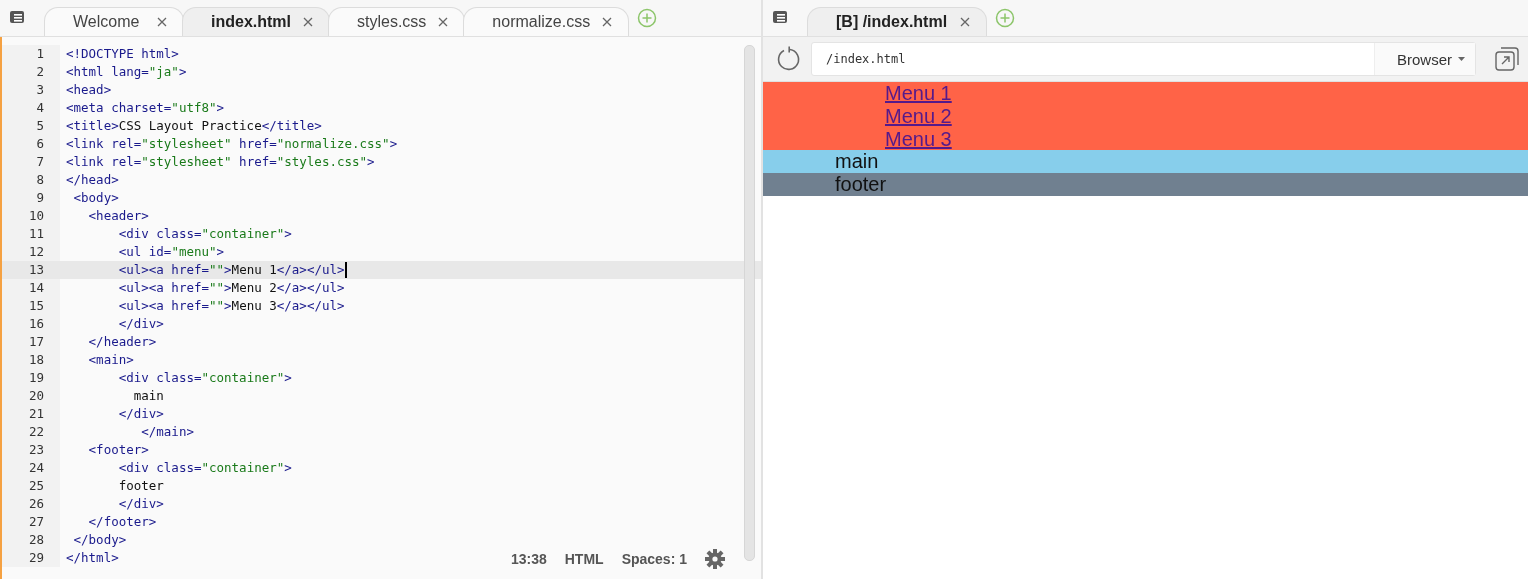 Image resolution: width=1528 pixels, height=579 pixels. What do you see at coordinates (31, 198) in the screenshot?
I see `line-number: 9` at bounding box center [31, 198].